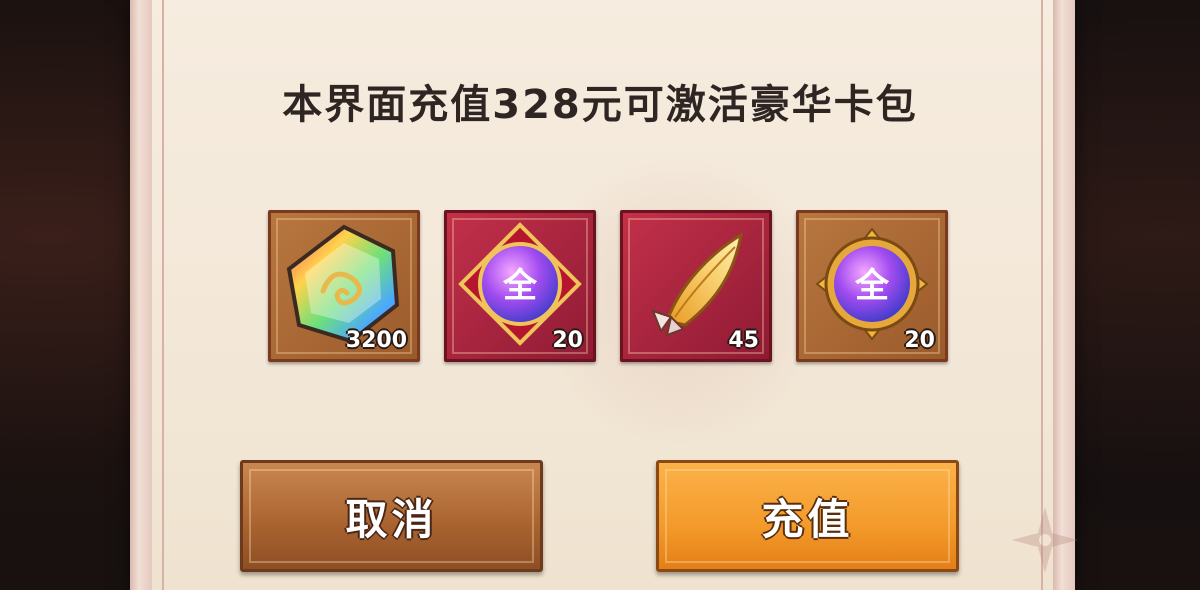 This screenshot has height=590, width=1200. I want to click on dialog-title: 本界面充值328元可激活豪华卡包, so click(600, 105).